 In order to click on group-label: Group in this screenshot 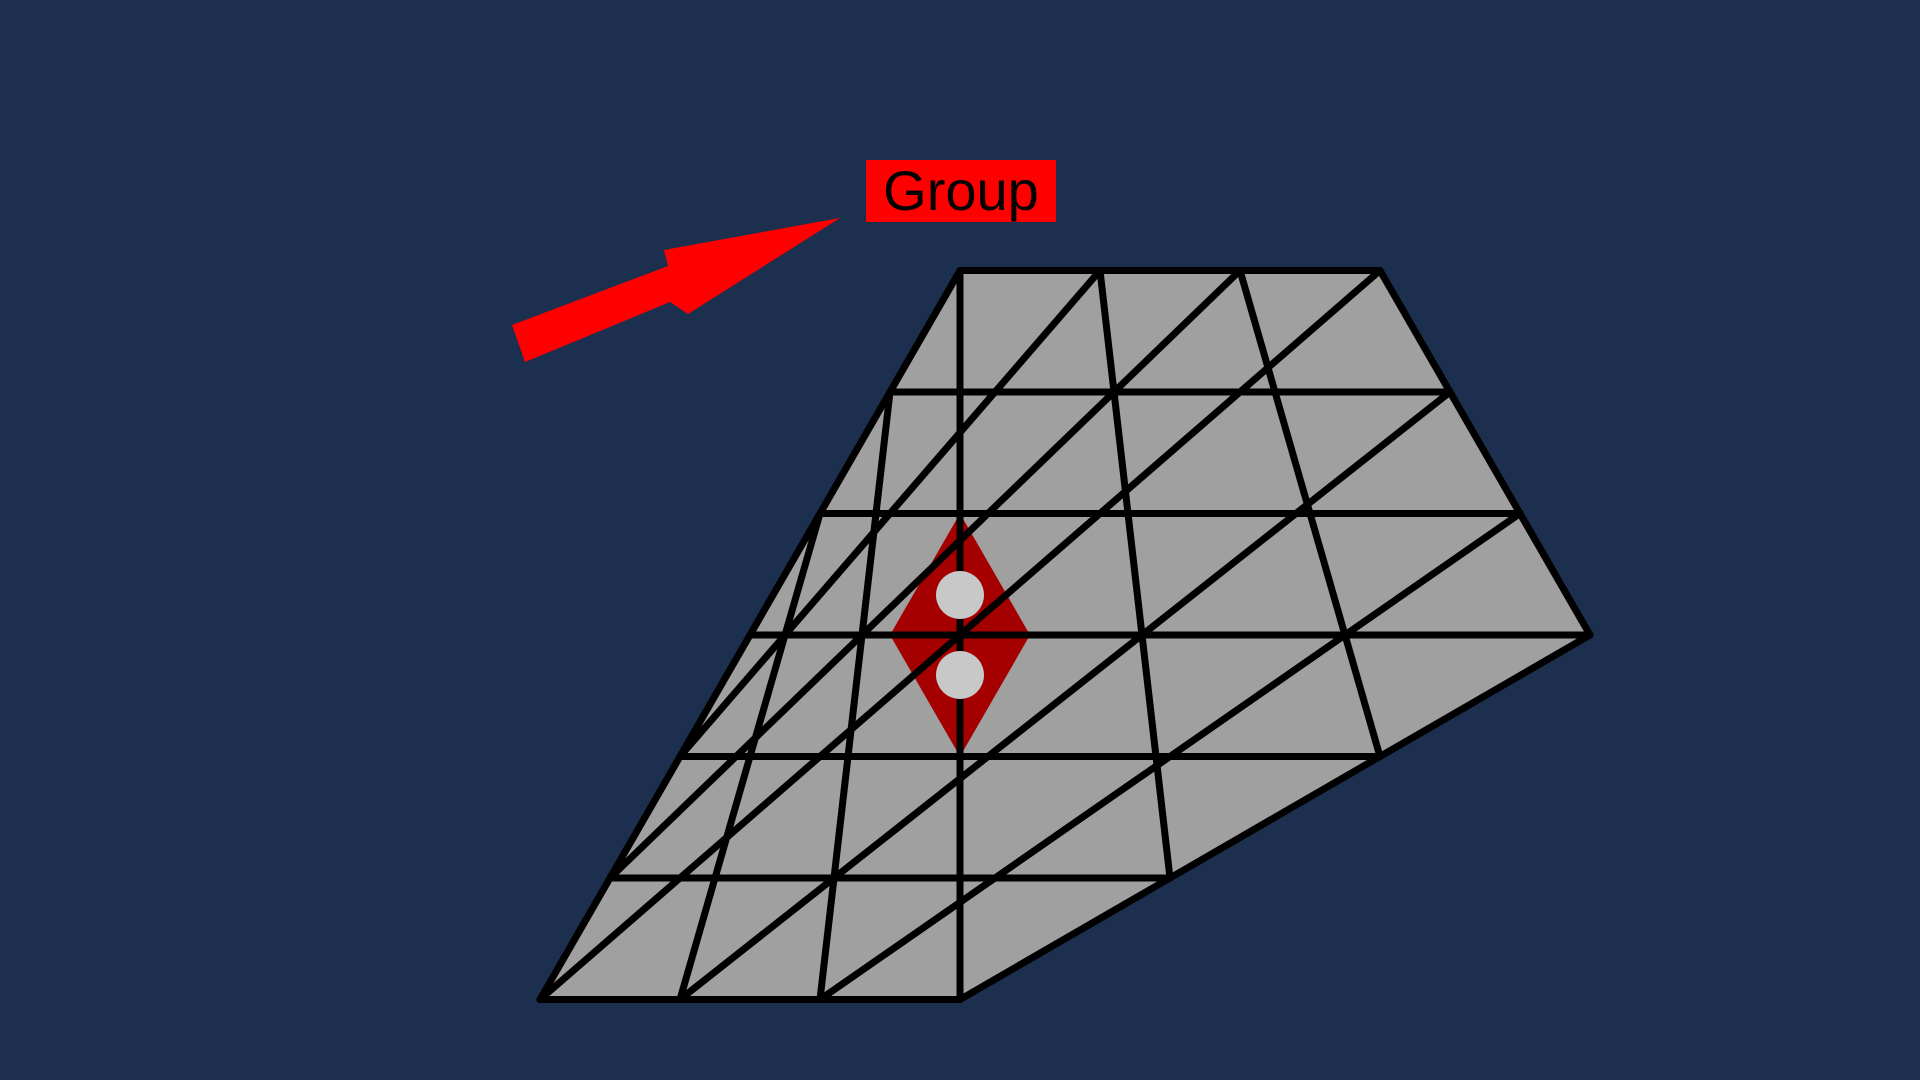, I will do `click(961, 190)`.